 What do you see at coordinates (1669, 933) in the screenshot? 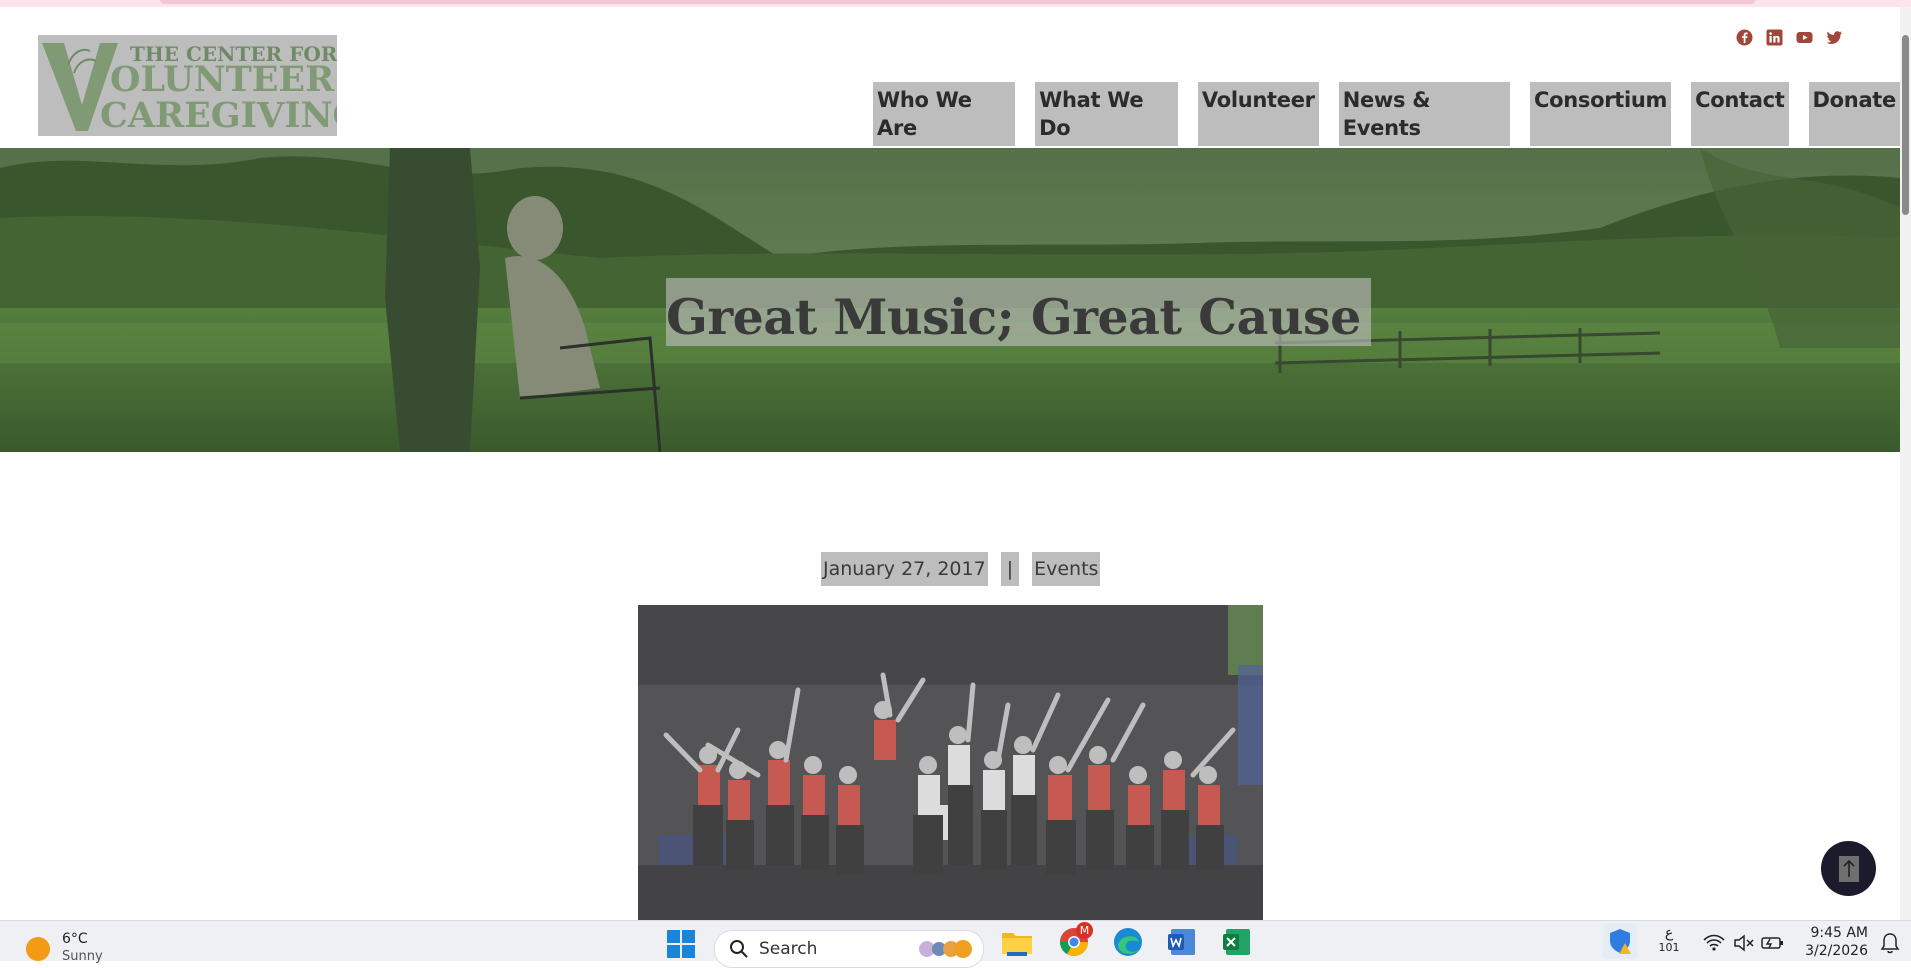
I see `language-char: ع` at bounding box center [1669, 933].